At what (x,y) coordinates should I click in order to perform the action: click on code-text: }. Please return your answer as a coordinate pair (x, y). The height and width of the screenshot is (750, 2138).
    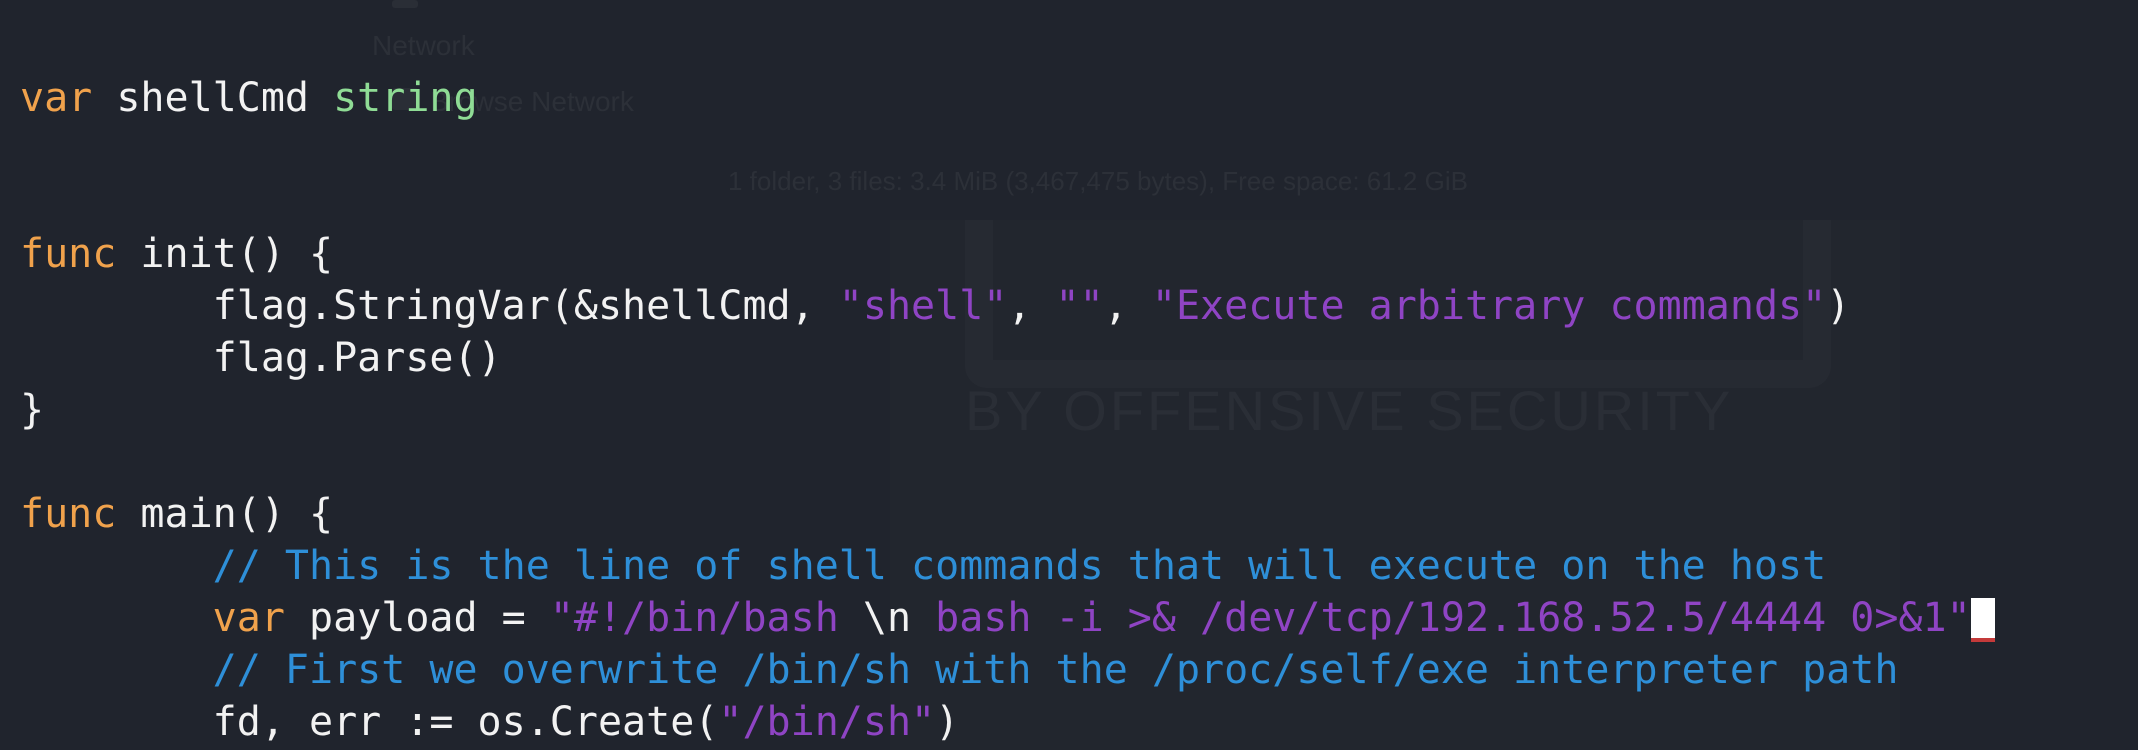
    Looking at the image, I should click on (32, 410).